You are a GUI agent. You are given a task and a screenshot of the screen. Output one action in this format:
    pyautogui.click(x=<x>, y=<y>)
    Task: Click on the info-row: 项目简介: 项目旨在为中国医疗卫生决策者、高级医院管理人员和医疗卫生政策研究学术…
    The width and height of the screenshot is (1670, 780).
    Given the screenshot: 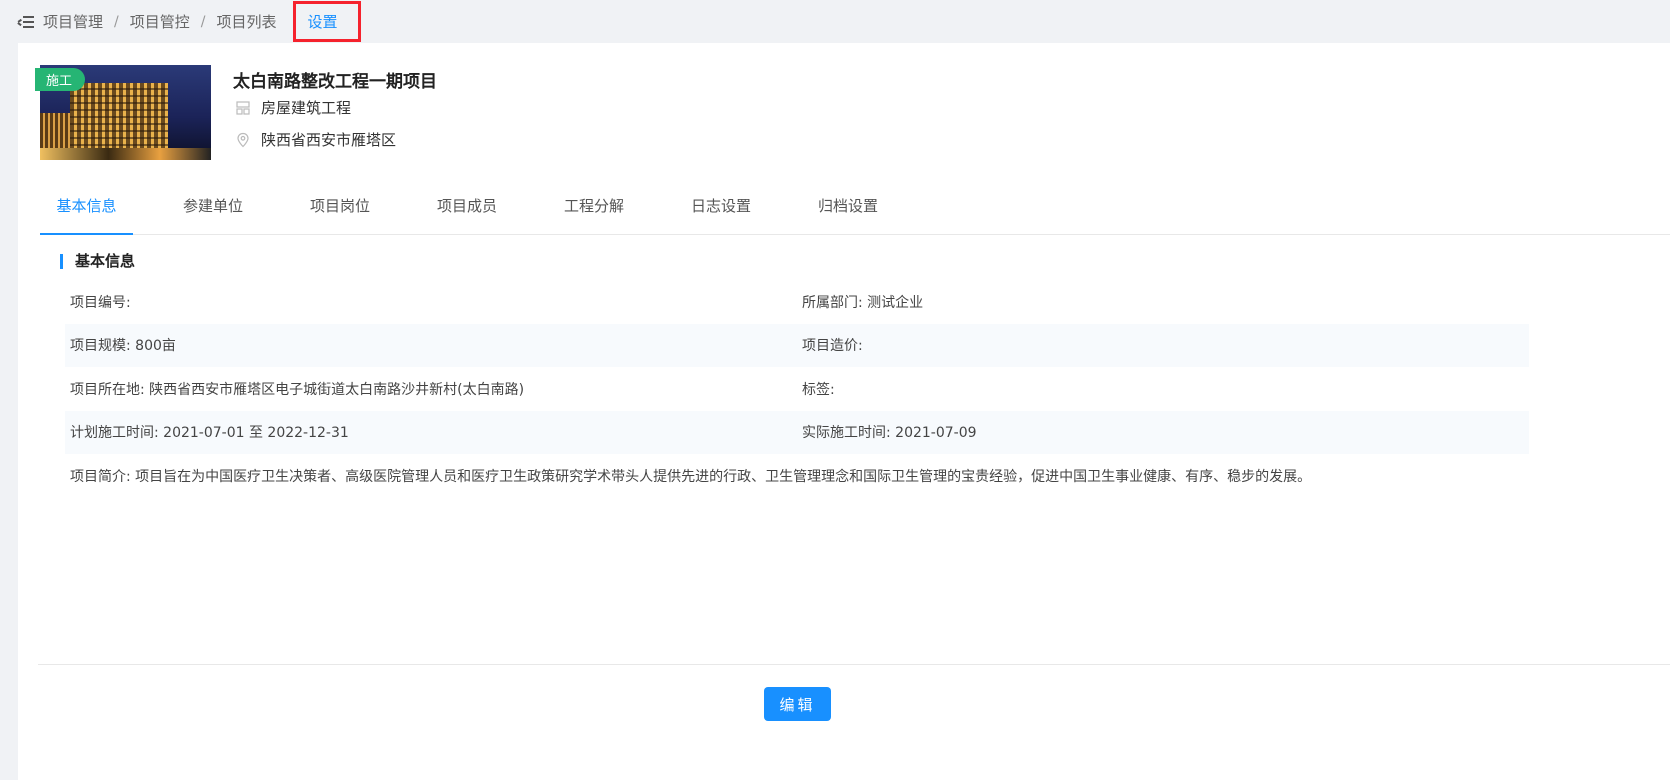 What is the action you would take?
    pyautogui.click(x=797, y=476)
    